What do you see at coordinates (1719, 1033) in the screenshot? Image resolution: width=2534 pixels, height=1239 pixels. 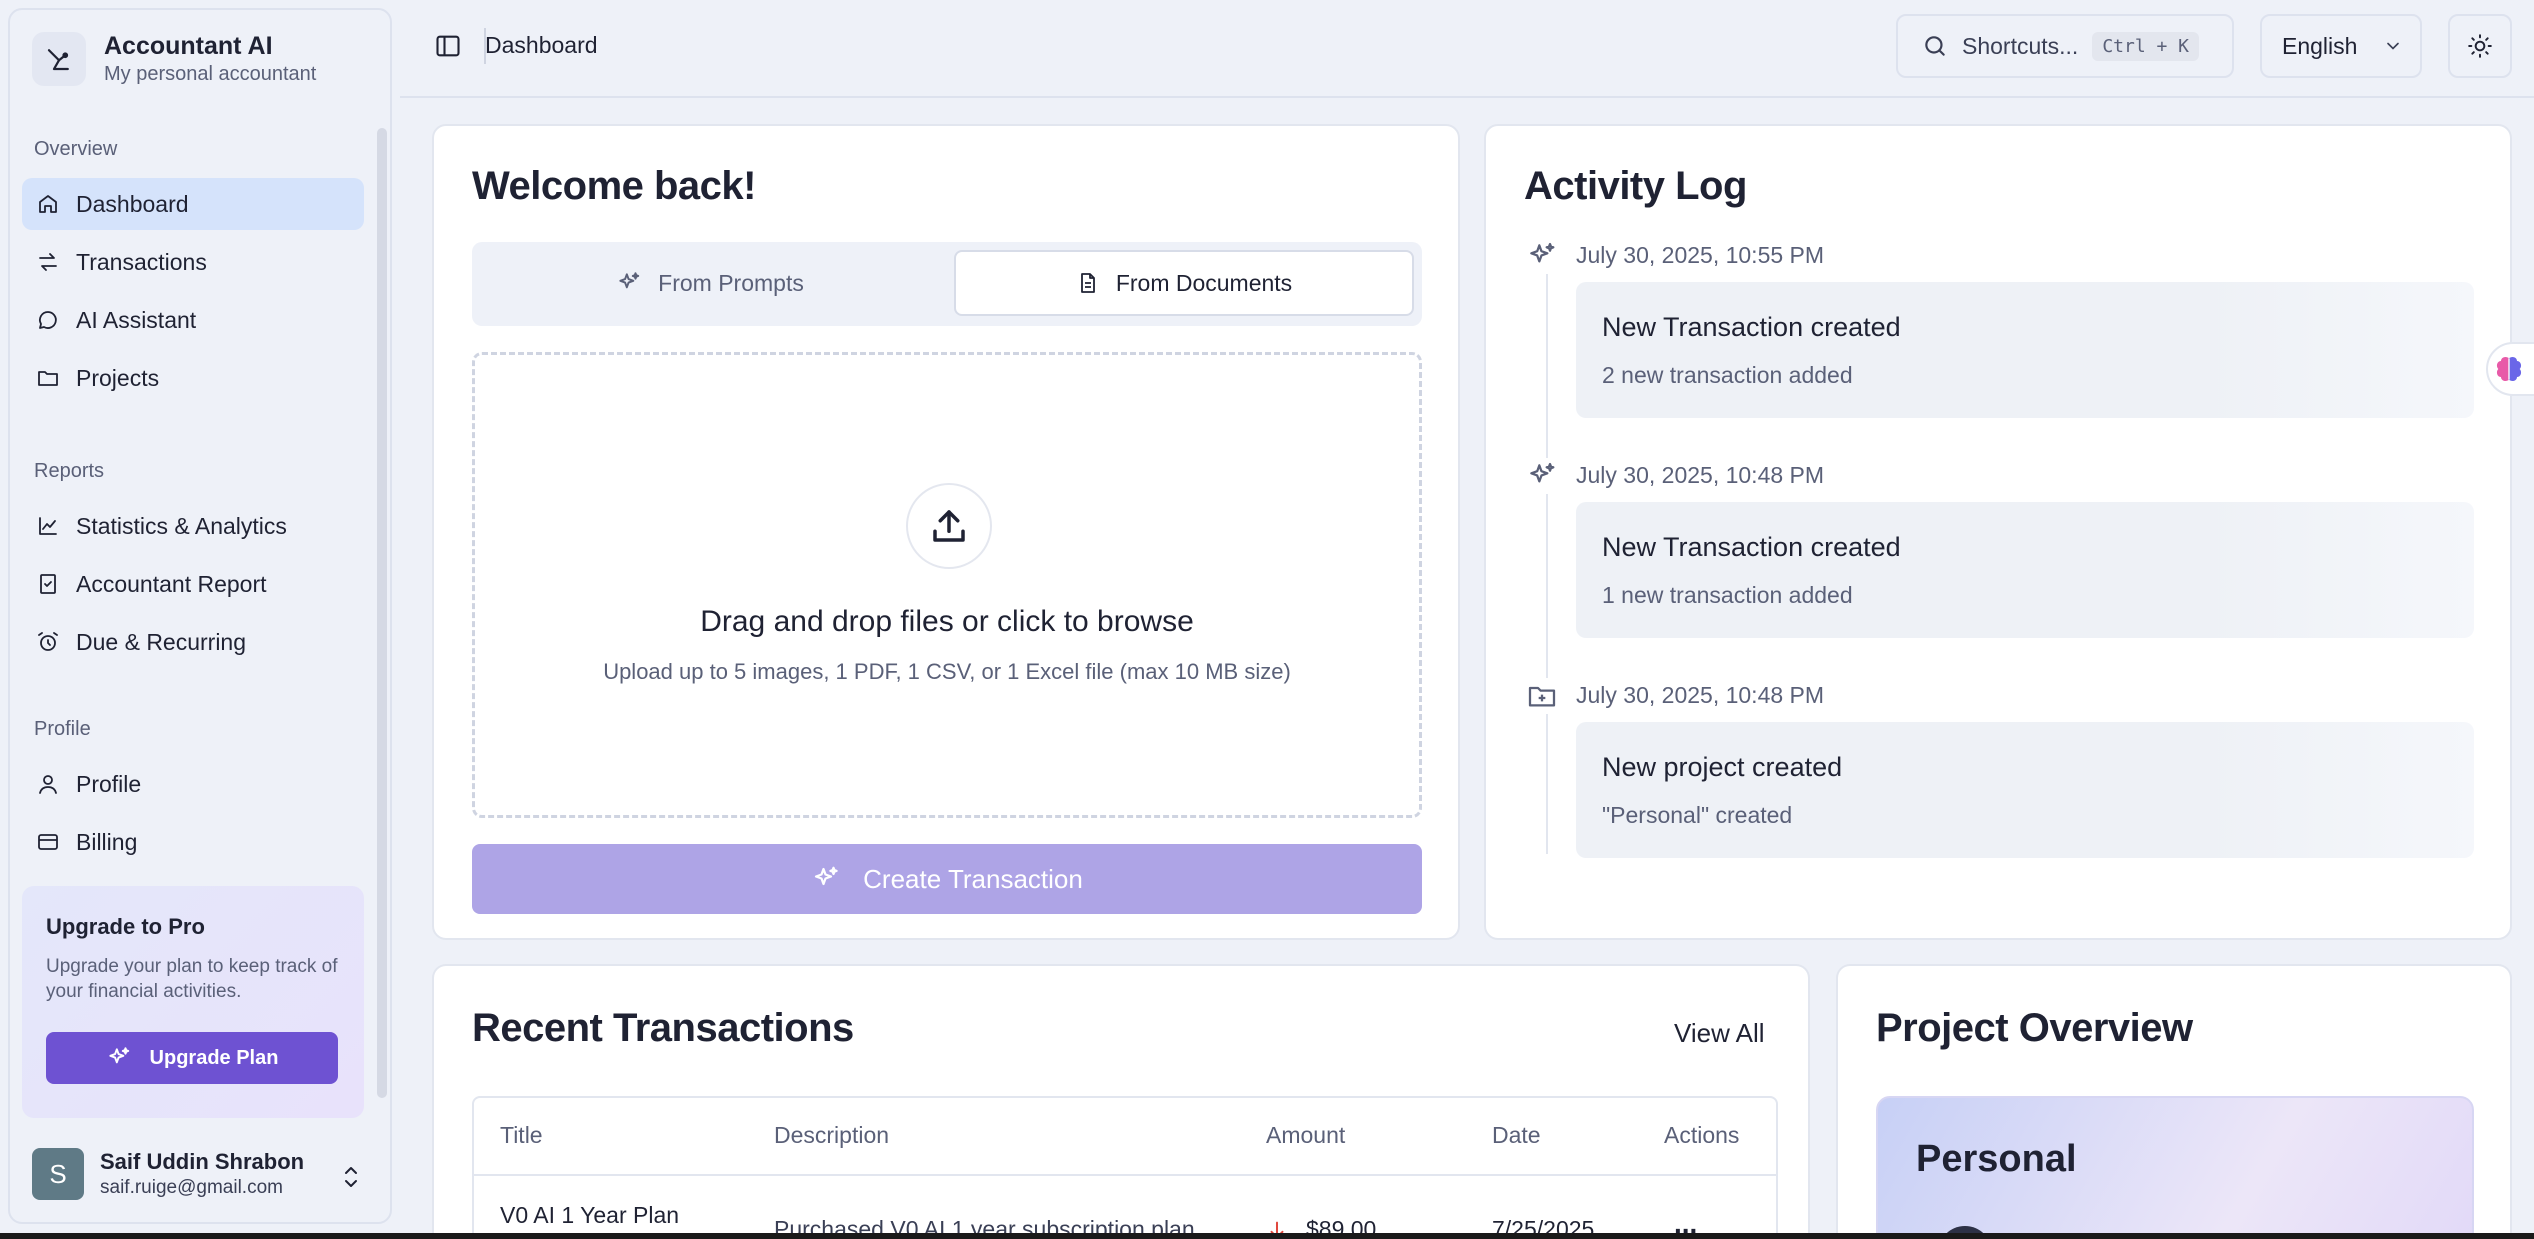 I see `view-all-link: View All` at bounding box center [1719, 1033].